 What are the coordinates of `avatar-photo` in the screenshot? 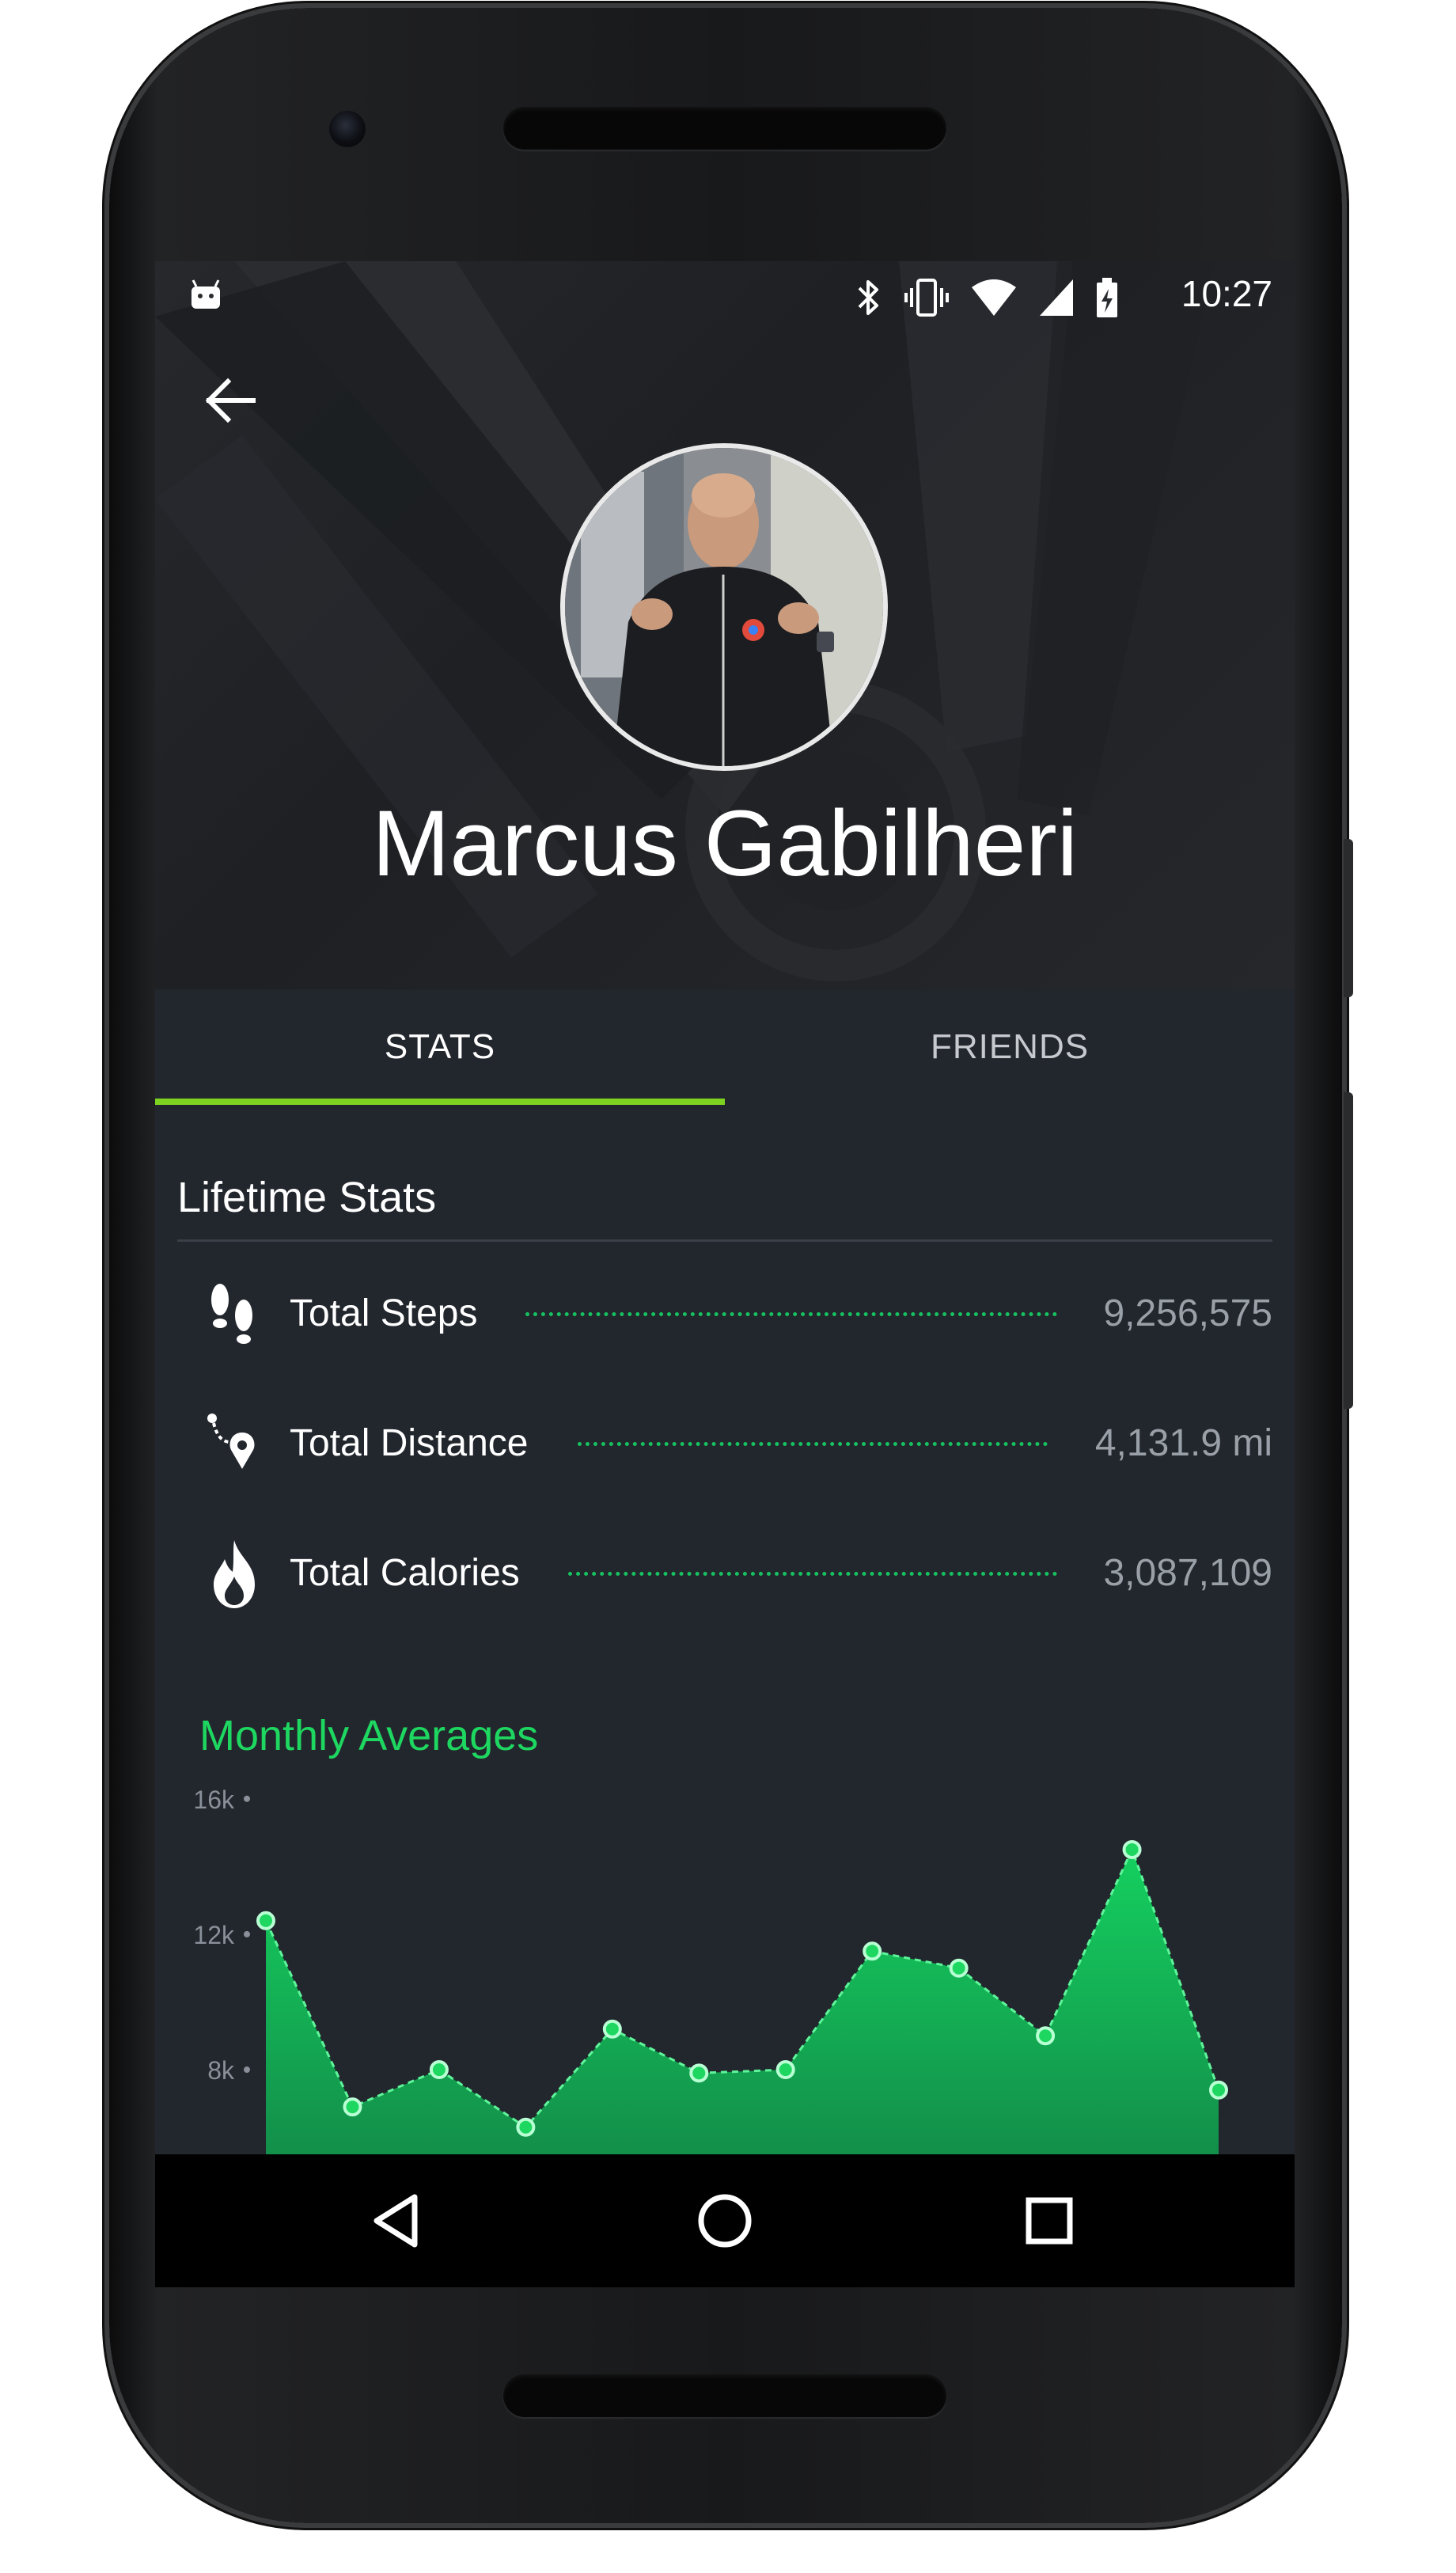 It's located at (724, 607).